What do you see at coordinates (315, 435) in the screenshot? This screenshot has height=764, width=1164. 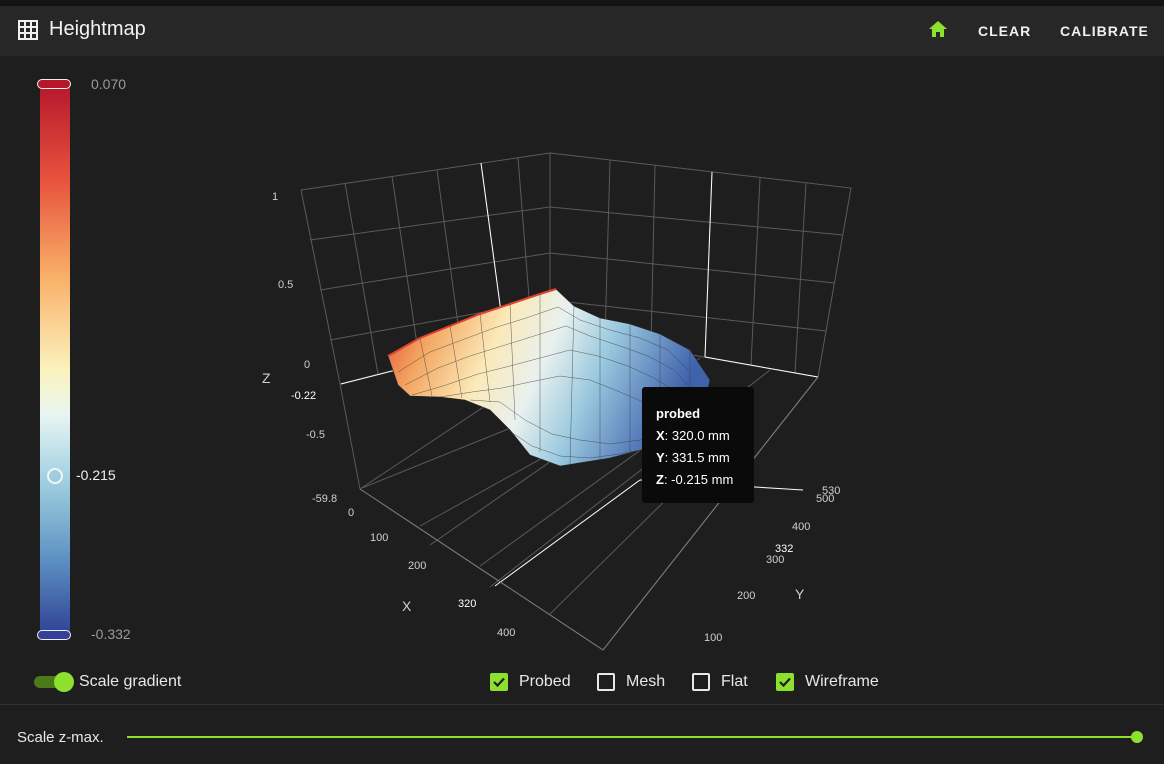 I see `z-tick-minus-0-5: -0.5` at bounding box center [315, 435].